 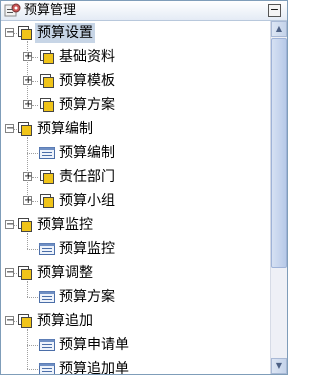 What do you see at coordinates (50, 10) in the screenshot?
I see `panel-title: 预算管理` at bounding box center [50, 10].